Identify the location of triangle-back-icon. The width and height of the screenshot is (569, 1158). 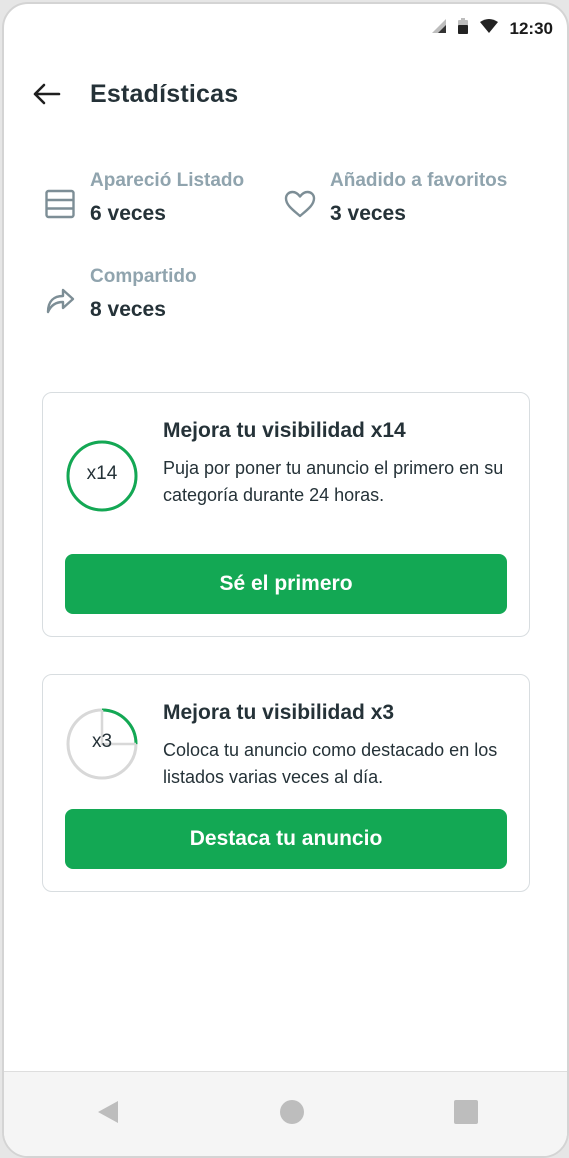
(108, 1114).